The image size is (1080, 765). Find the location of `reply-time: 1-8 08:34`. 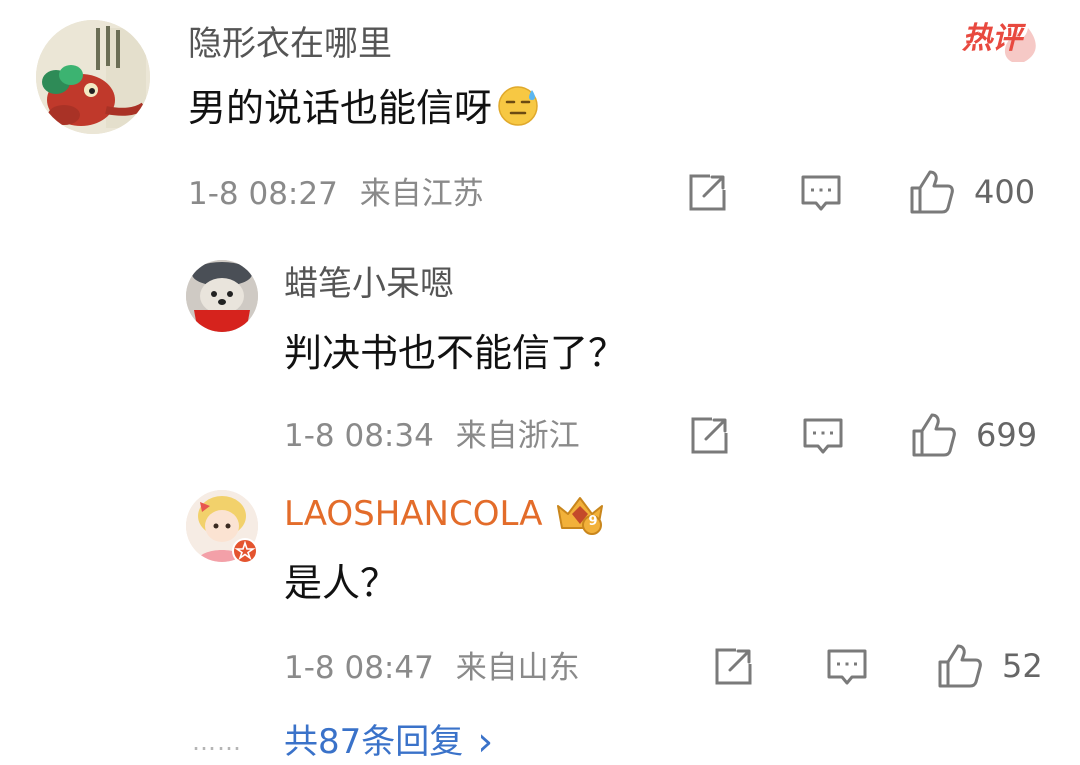

reply-time: 1-8 08:34 is located at coordinates (359, 436).